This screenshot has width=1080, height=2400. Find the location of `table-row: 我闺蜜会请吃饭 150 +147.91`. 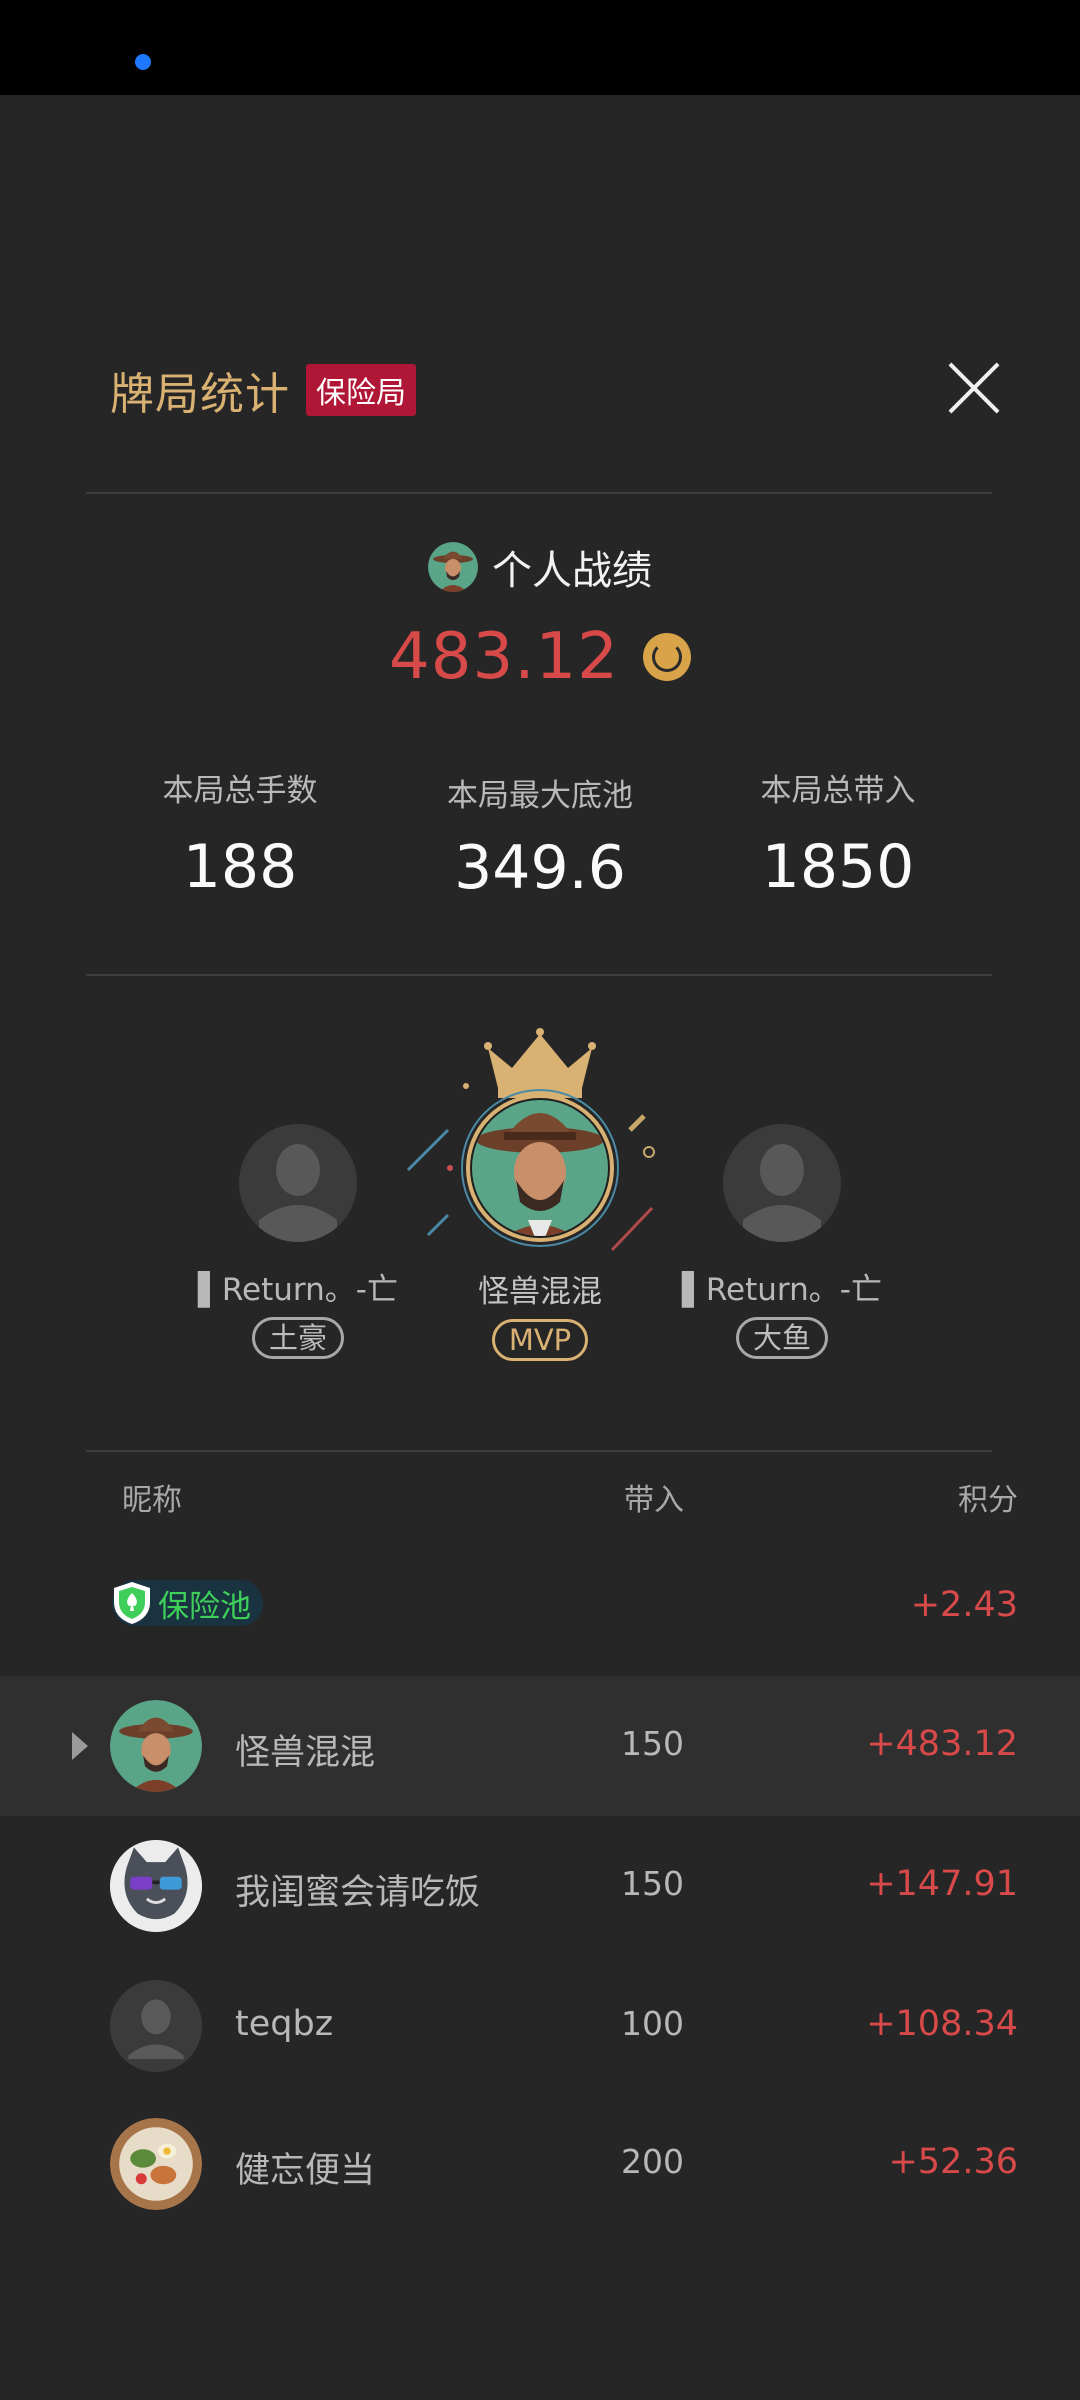

table-row: 我闺蜜会请吃饭 150 +147.91 is located at coordinates (540, 1886).